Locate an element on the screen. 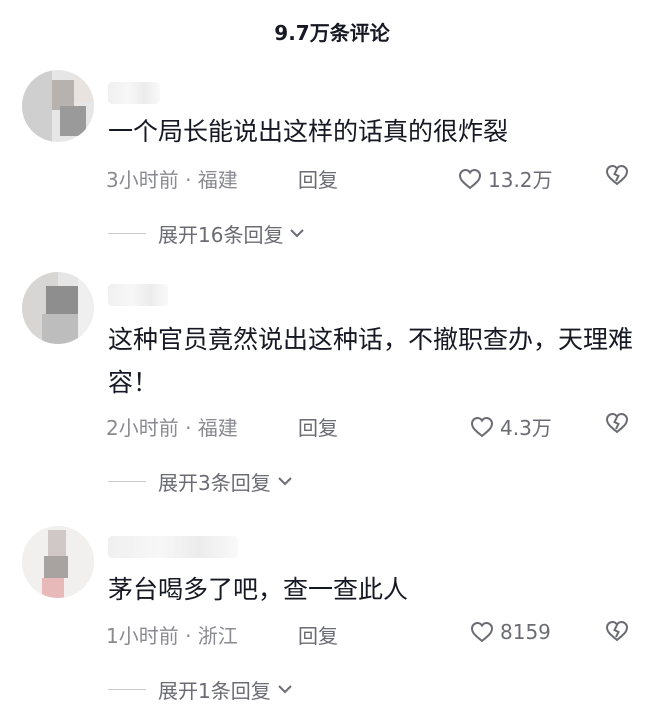  like-button: 13.2万 is located at coordinates (505, 178).